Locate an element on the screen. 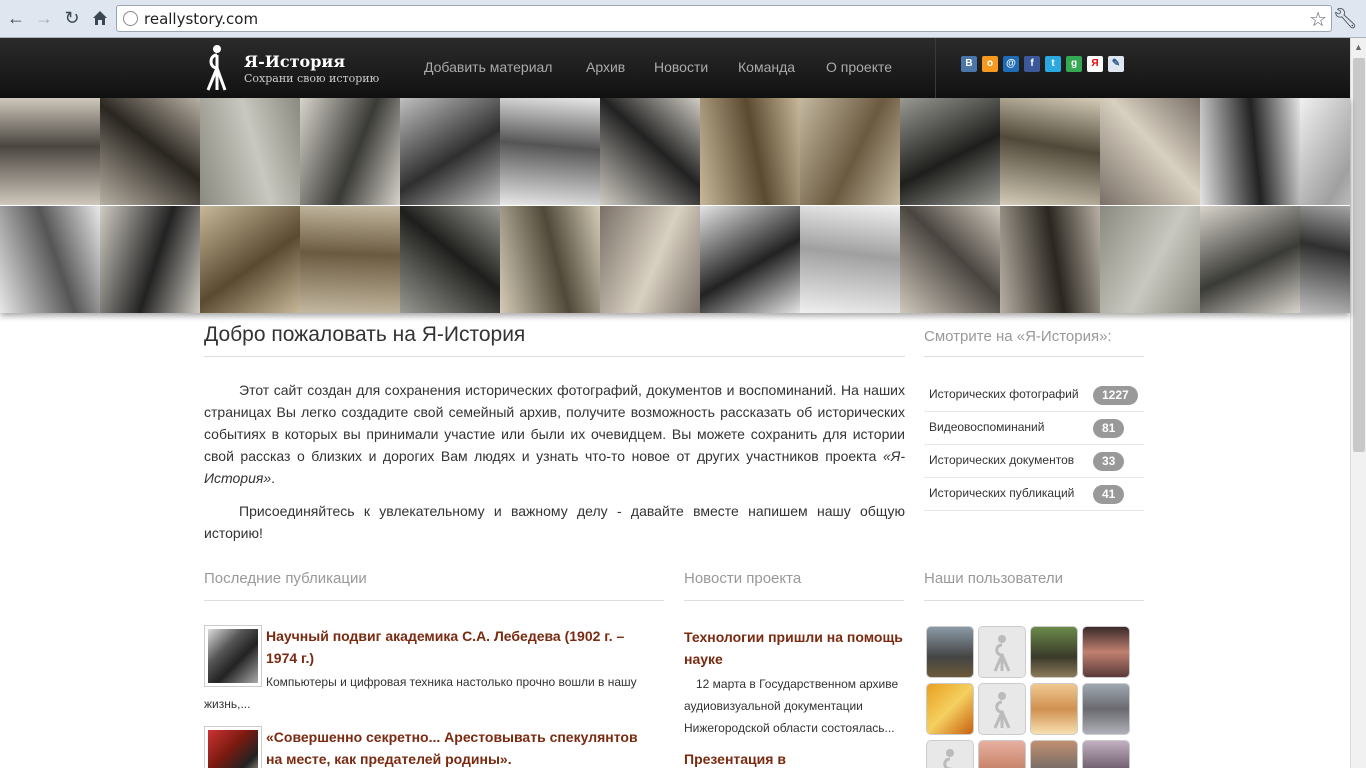 The width and height of the screenshot is (1366, 768). users-title: Наши пользователи is located at coordinates (993, 578).